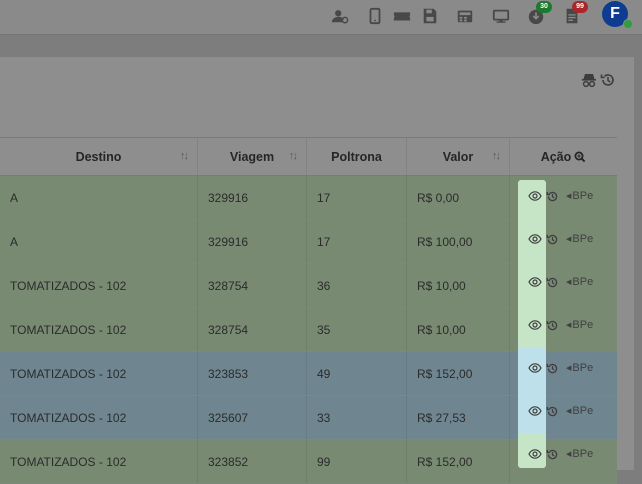  Describe the element at coordinates (563, 156) in the screenshot. I see `column-header-acao: Ação` at that location.